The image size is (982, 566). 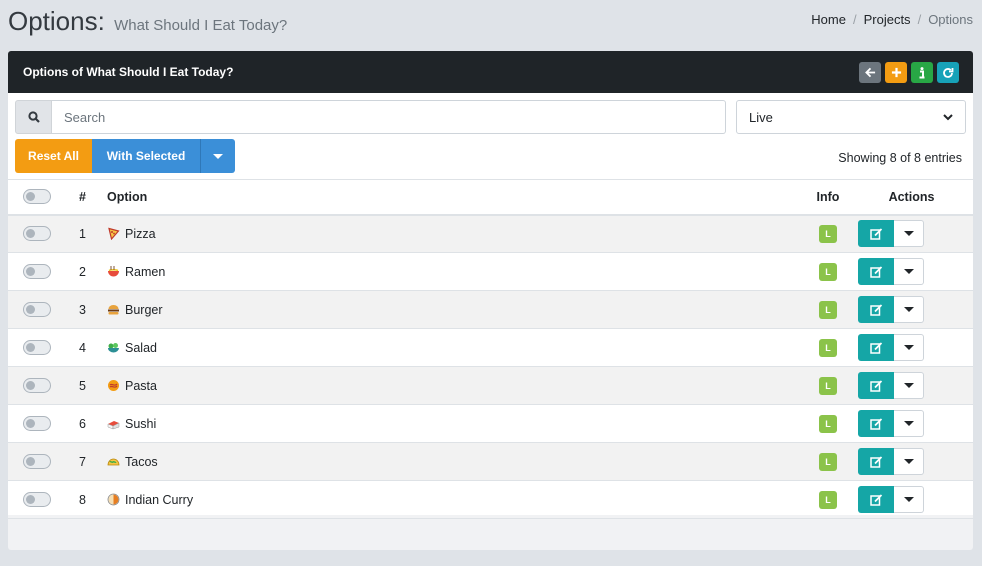 I want to click on page-title-text: Options:, so click(x=56, y=21).